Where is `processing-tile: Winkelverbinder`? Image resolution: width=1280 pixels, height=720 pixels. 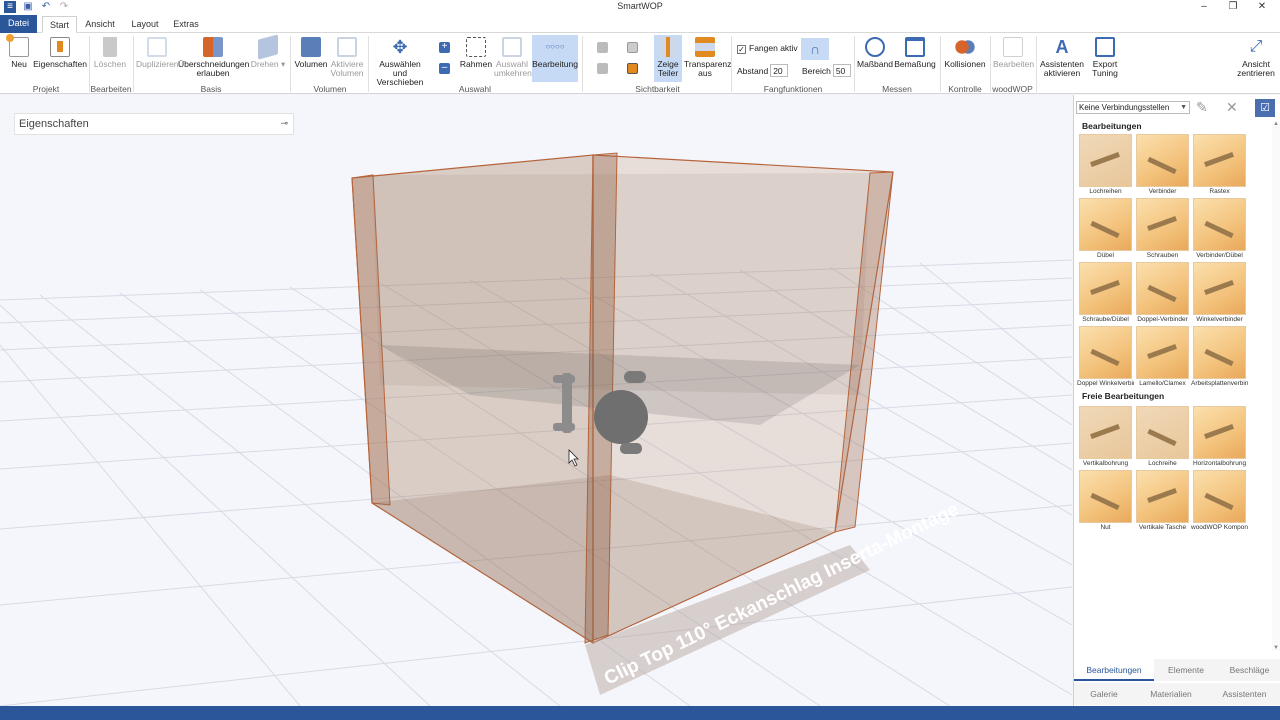 processing-tile: Winkelverbinder is located at coordinates (1219, 292).